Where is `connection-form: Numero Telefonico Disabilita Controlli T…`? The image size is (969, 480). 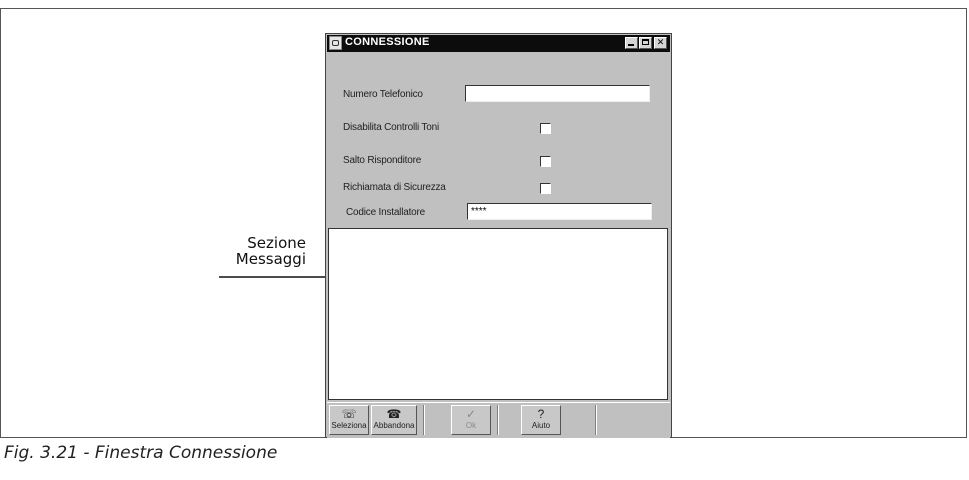 connection-form: Numero Telefonico Disabilita Controlli T… is located at coordinates (498, 139).